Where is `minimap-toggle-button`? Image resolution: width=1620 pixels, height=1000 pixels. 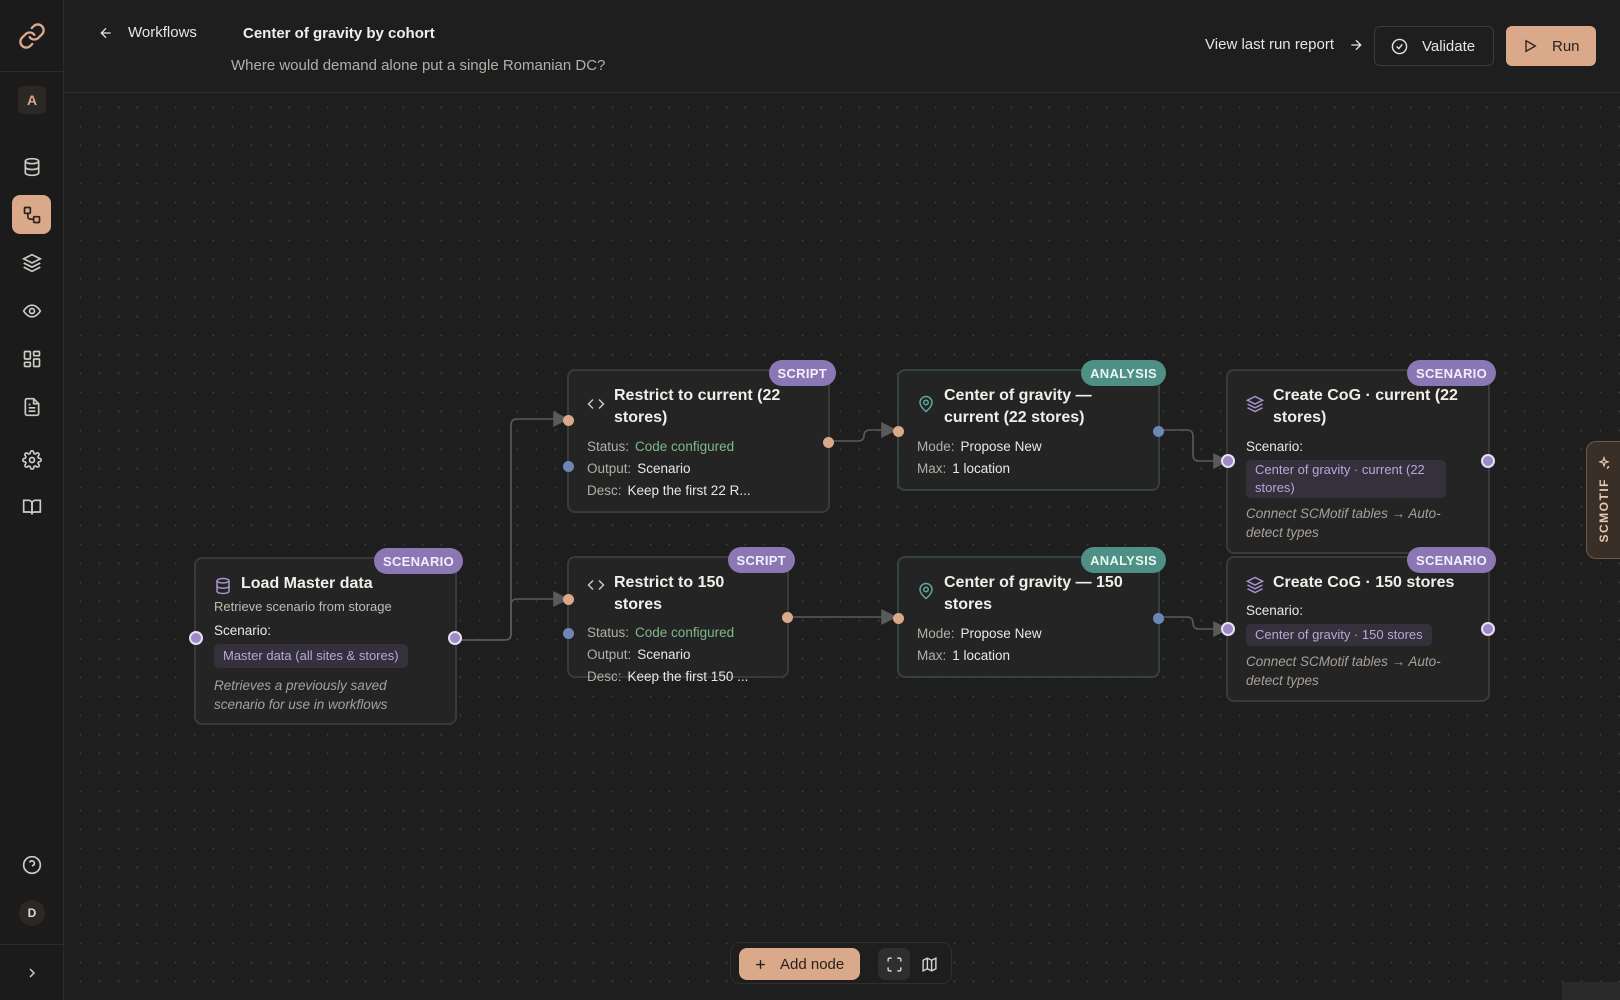
minimap-toggle-button is located at coordinates (929, 964).